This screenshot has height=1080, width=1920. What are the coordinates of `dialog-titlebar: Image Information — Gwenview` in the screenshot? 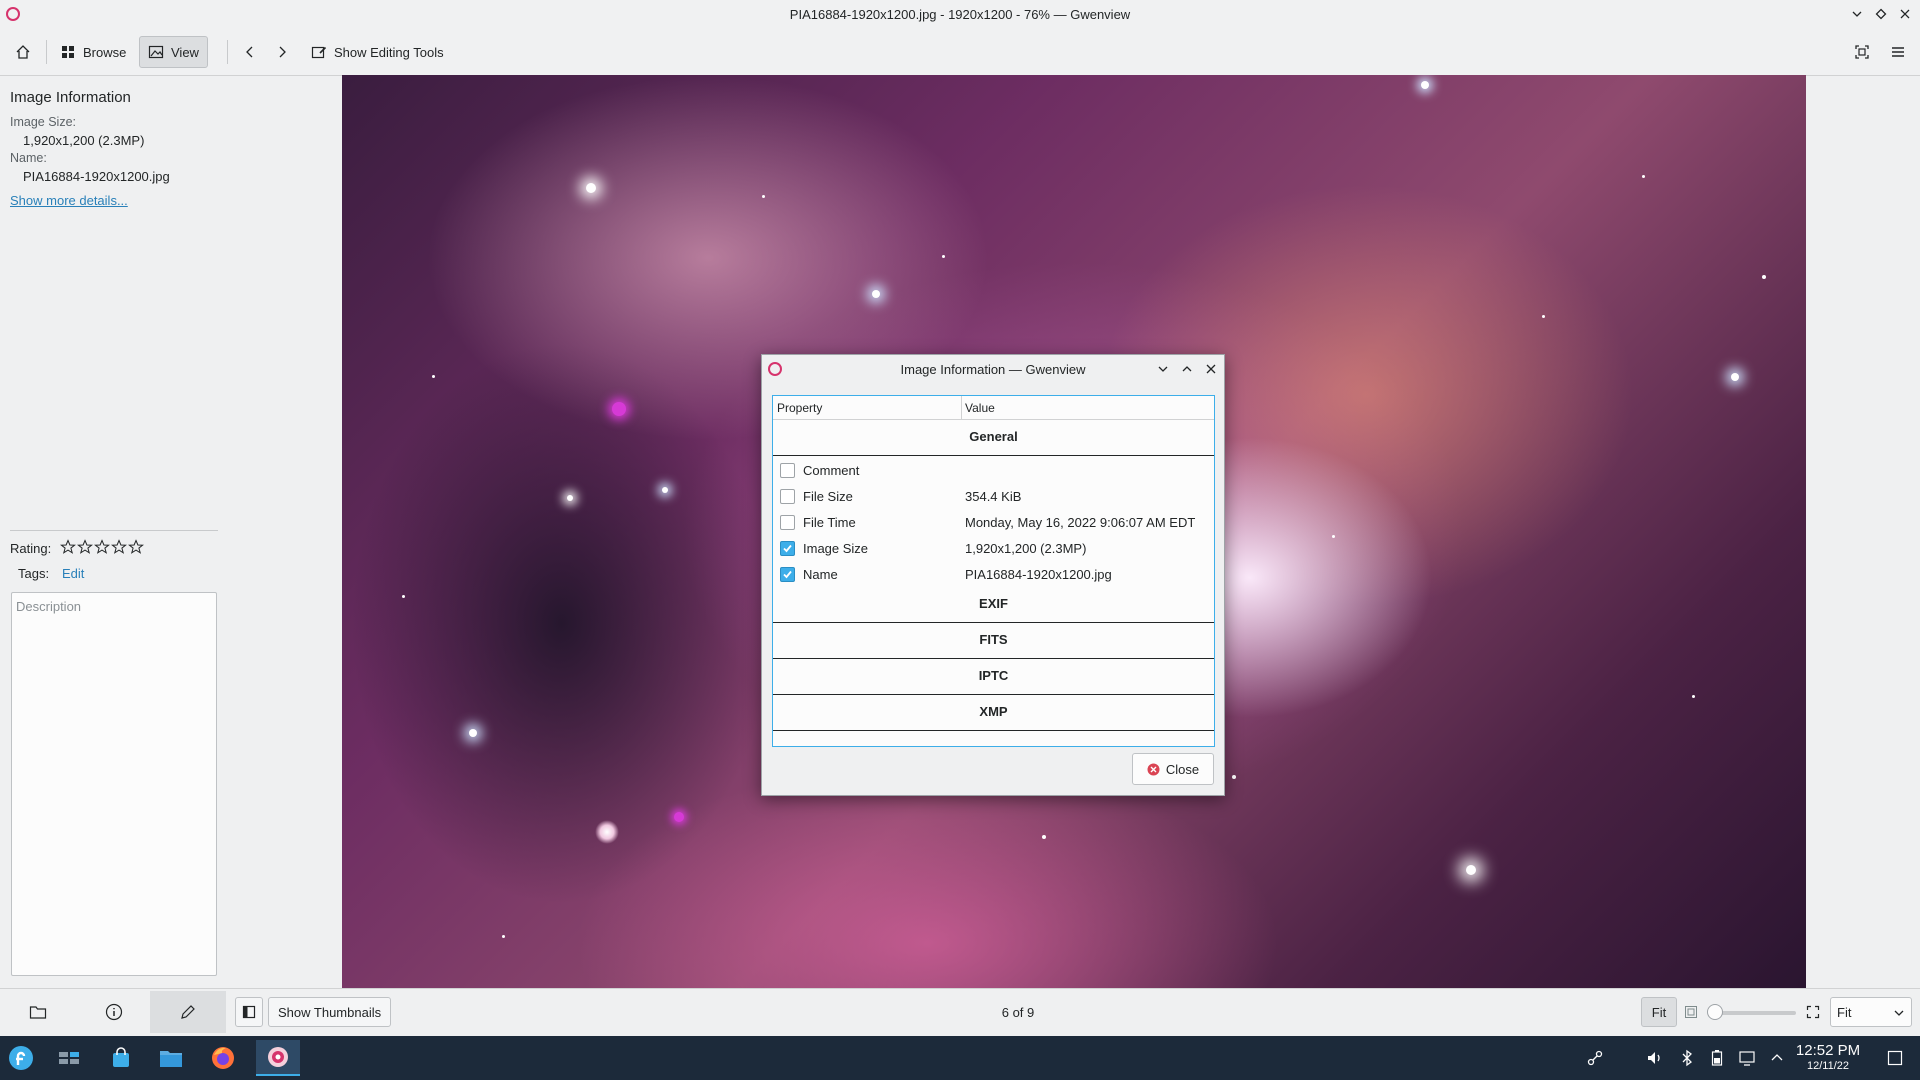 It's located at (993, 369).